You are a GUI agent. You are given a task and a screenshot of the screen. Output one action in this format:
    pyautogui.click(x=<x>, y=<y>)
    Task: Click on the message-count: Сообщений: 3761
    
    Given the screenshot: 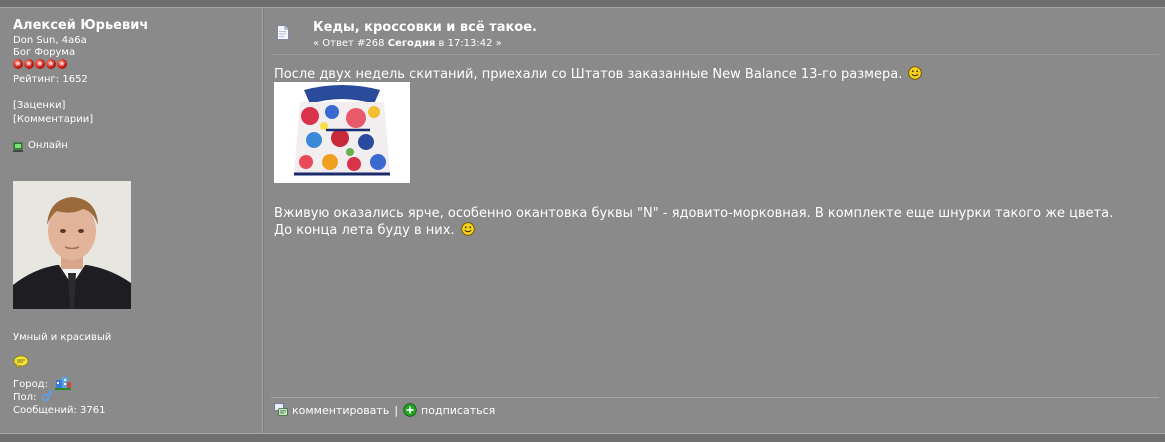 What is the action you would take?
    pyautogui.click(x=59, y=410)
    